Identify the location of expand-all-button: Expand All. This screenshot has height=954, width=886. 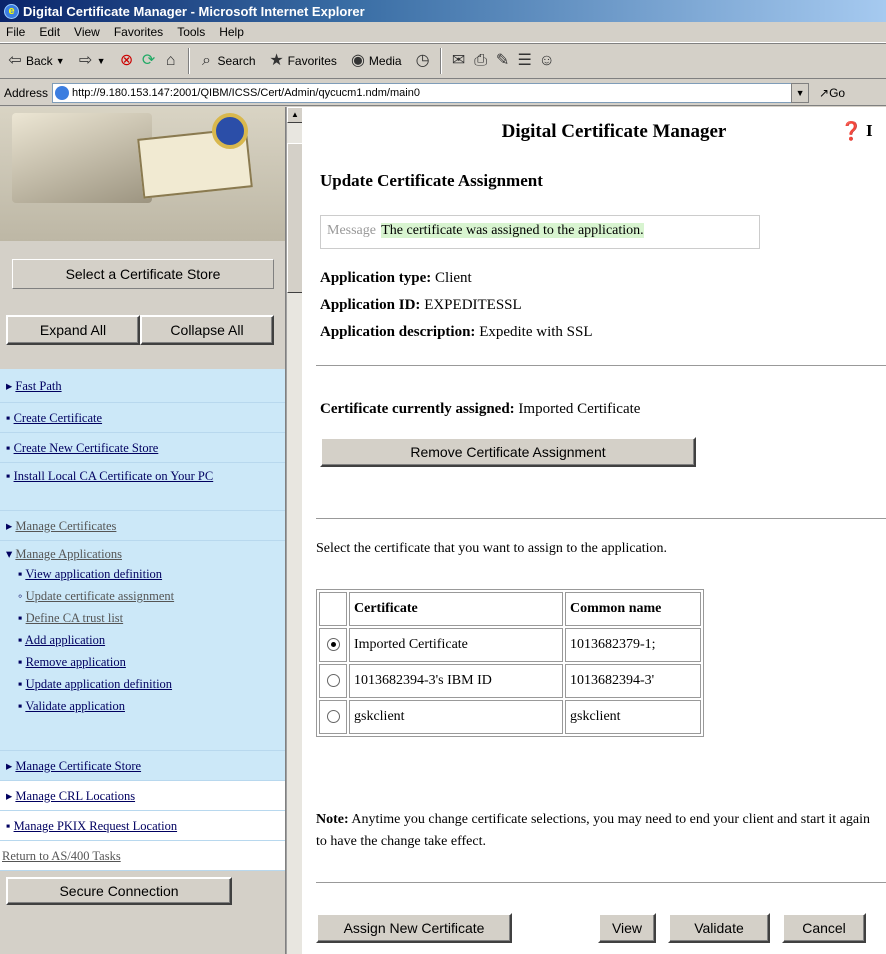
(73, 330).